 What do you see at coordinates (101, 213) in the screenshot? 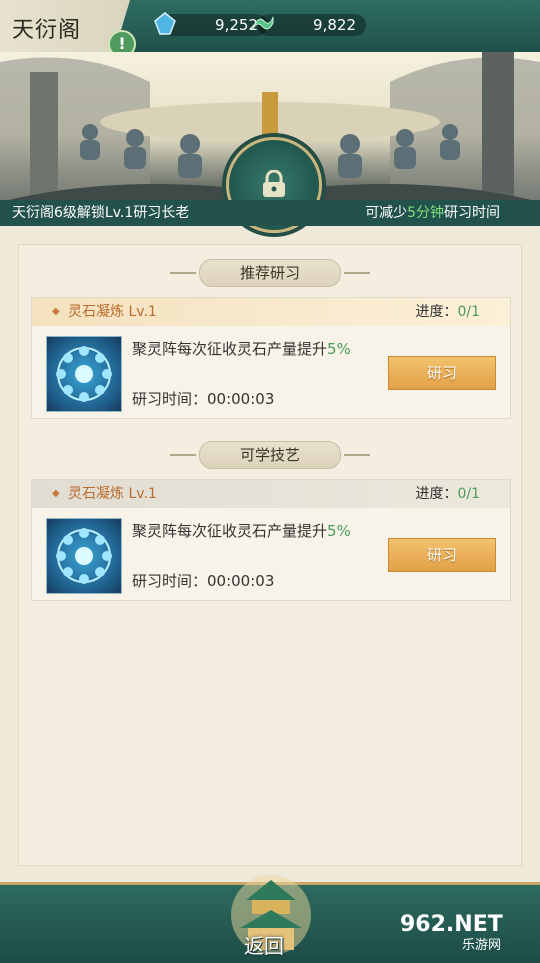
I see `unlock-text: 天衍阁6级解锁Lv.1研习长老` at bounding box center [101, 213].